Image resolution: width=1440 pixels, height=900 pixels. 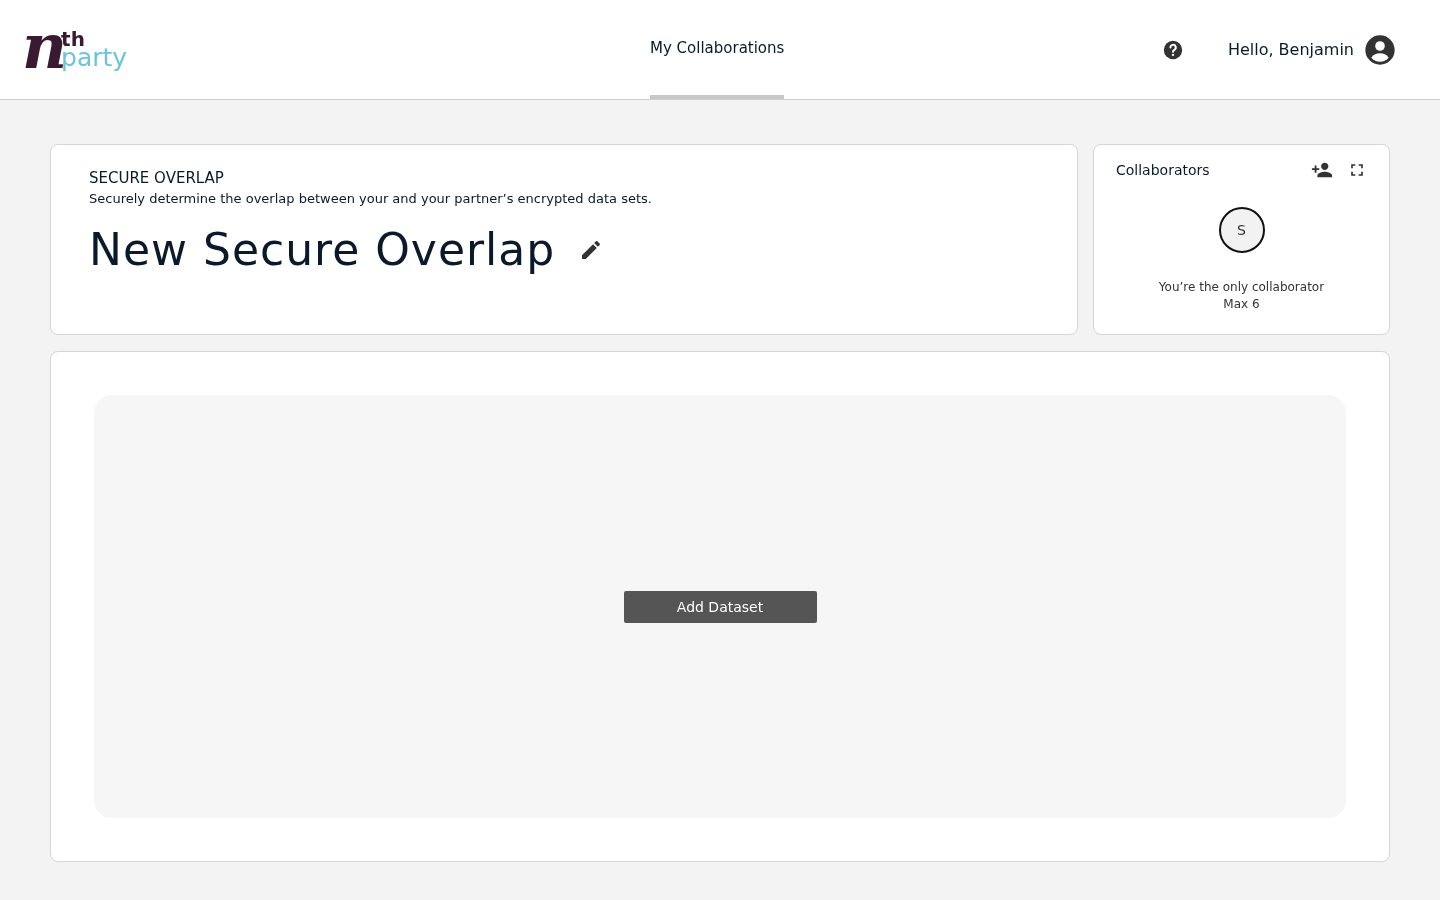 What do you see at coordinates (1241, 287) in the screenshot?
I see `collaborators-message: You’re the only collaborator` at bounding box center [1241, 287].